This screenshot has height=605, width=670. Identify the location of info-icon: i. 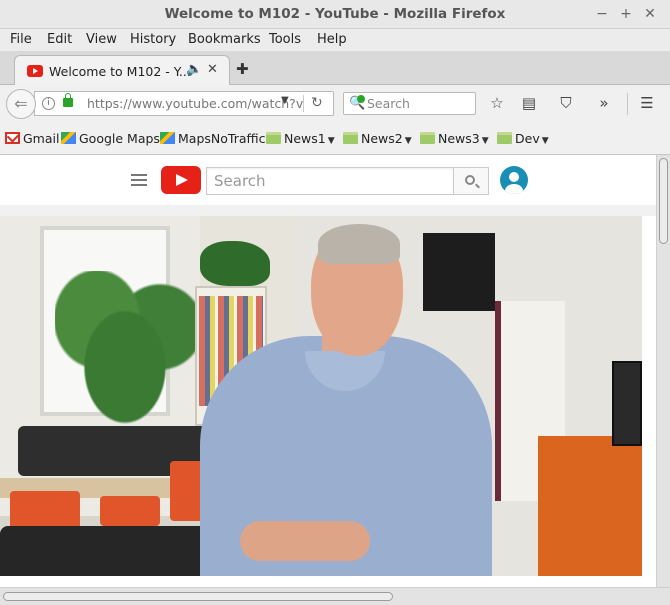
(48, 103).